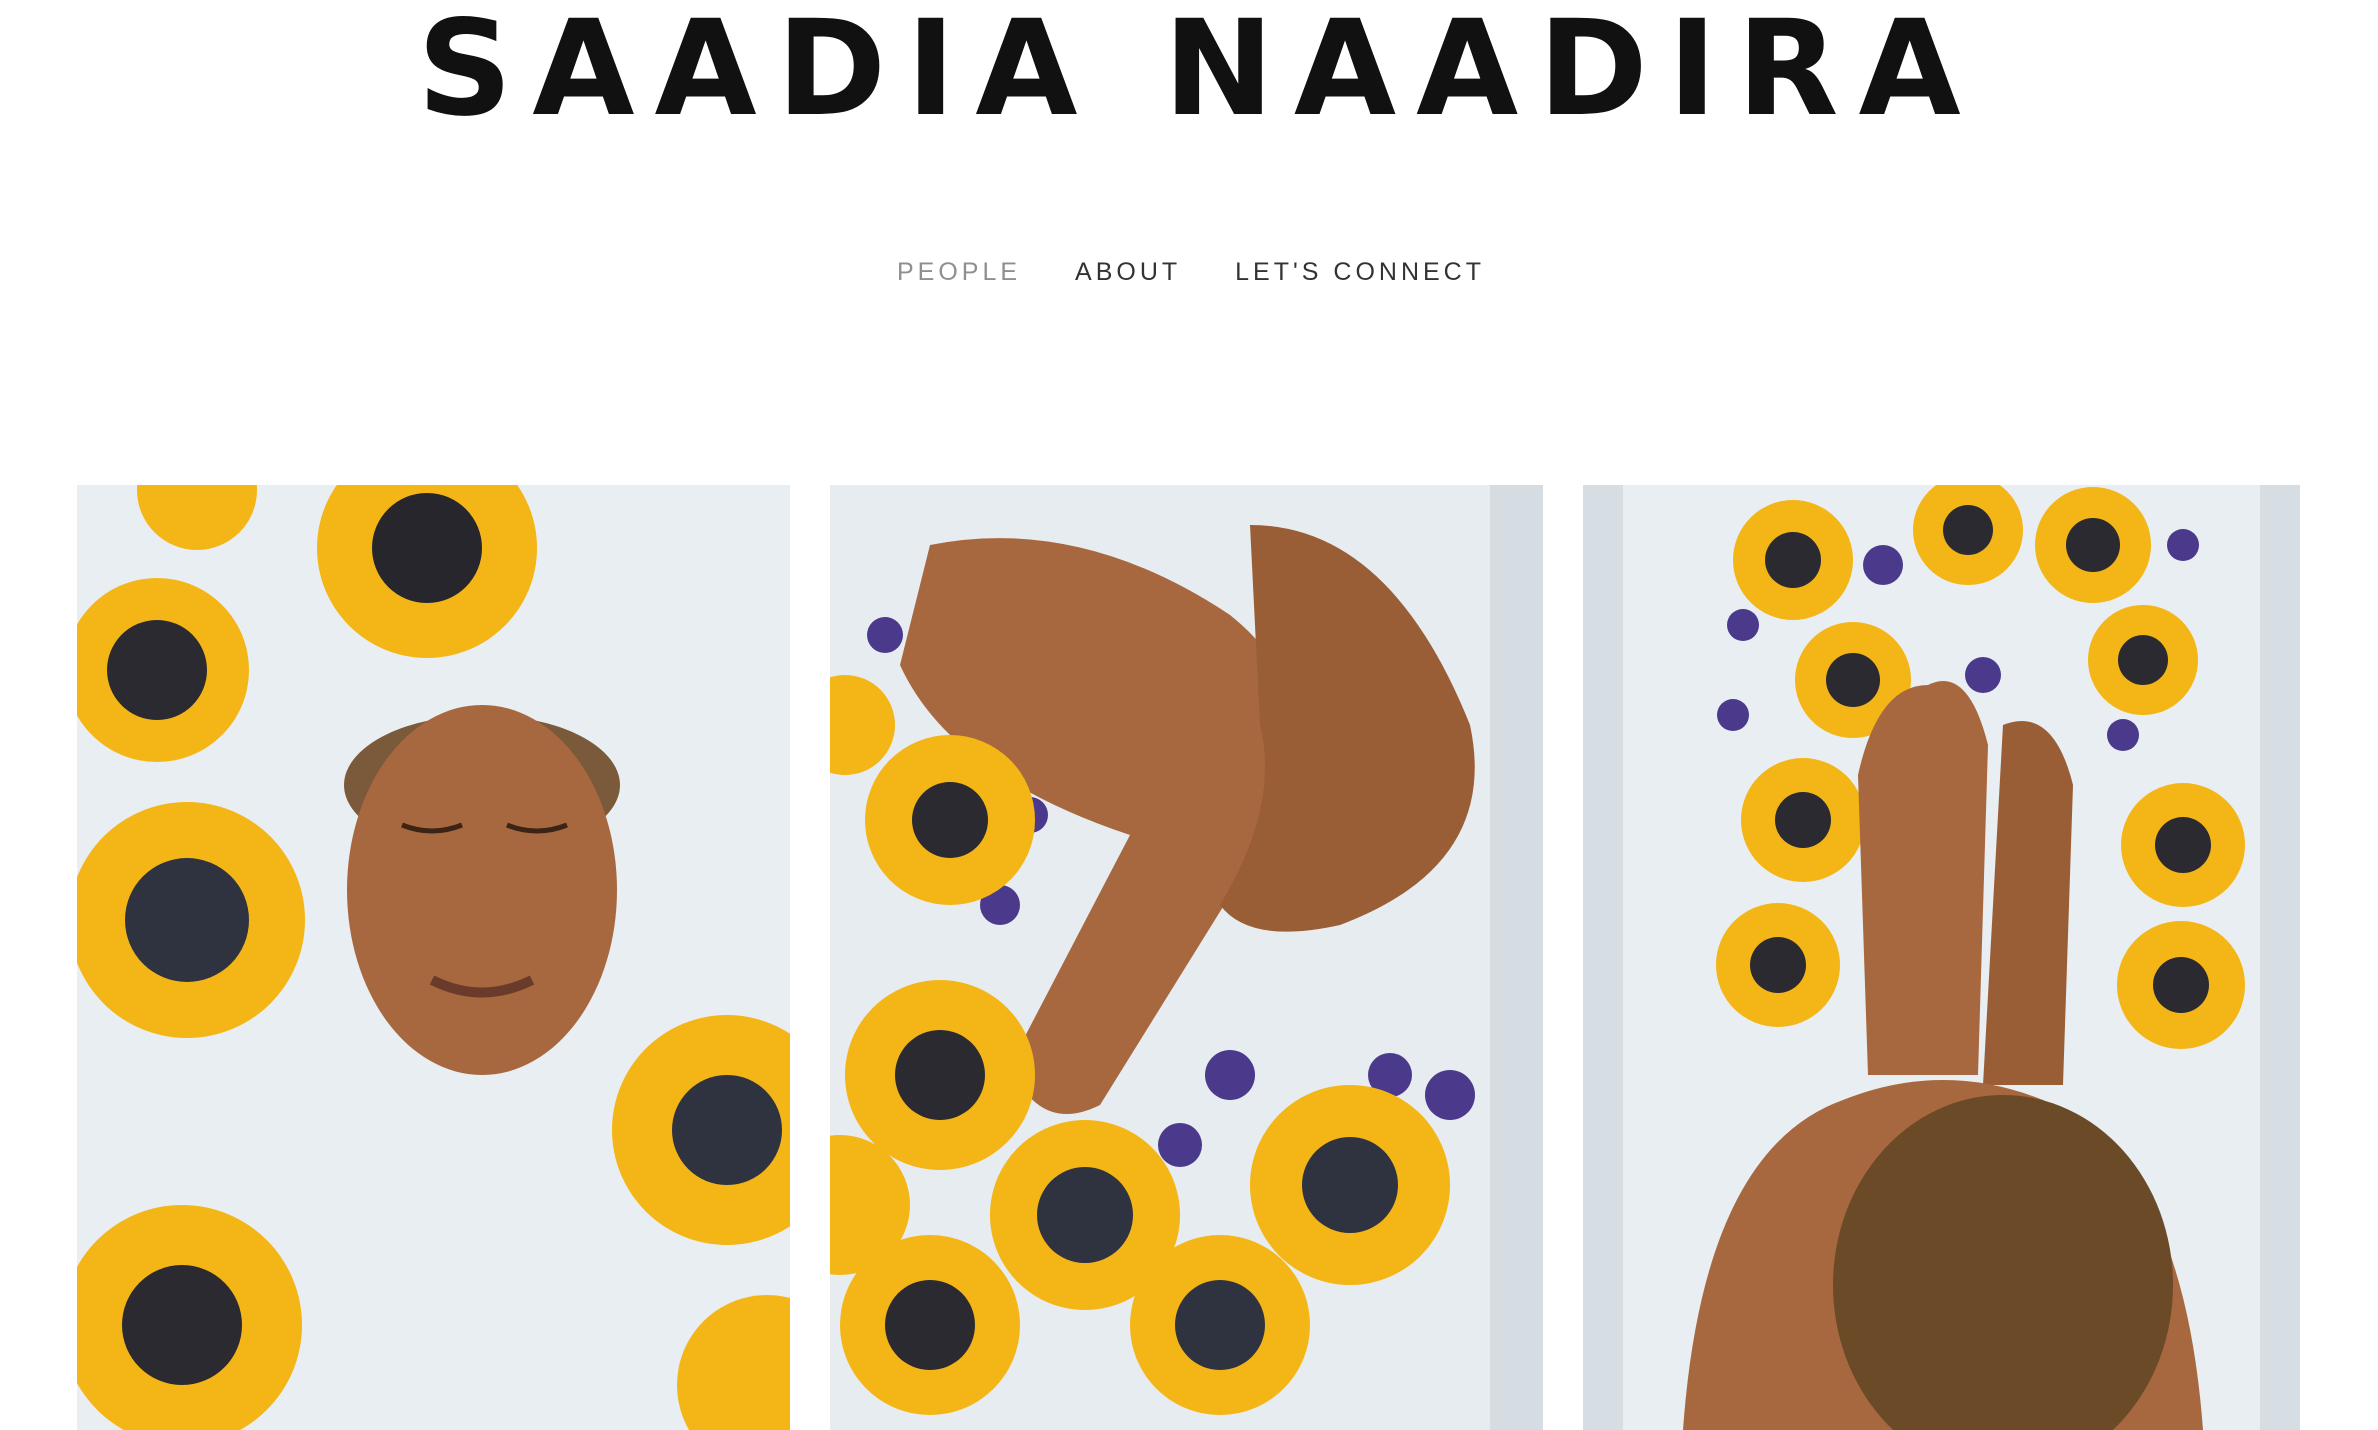  Describe the element at coordinates (1360, 272) in the screenshot. I see `nav-item-lets-connect: LET'S CONNECT` at that location.